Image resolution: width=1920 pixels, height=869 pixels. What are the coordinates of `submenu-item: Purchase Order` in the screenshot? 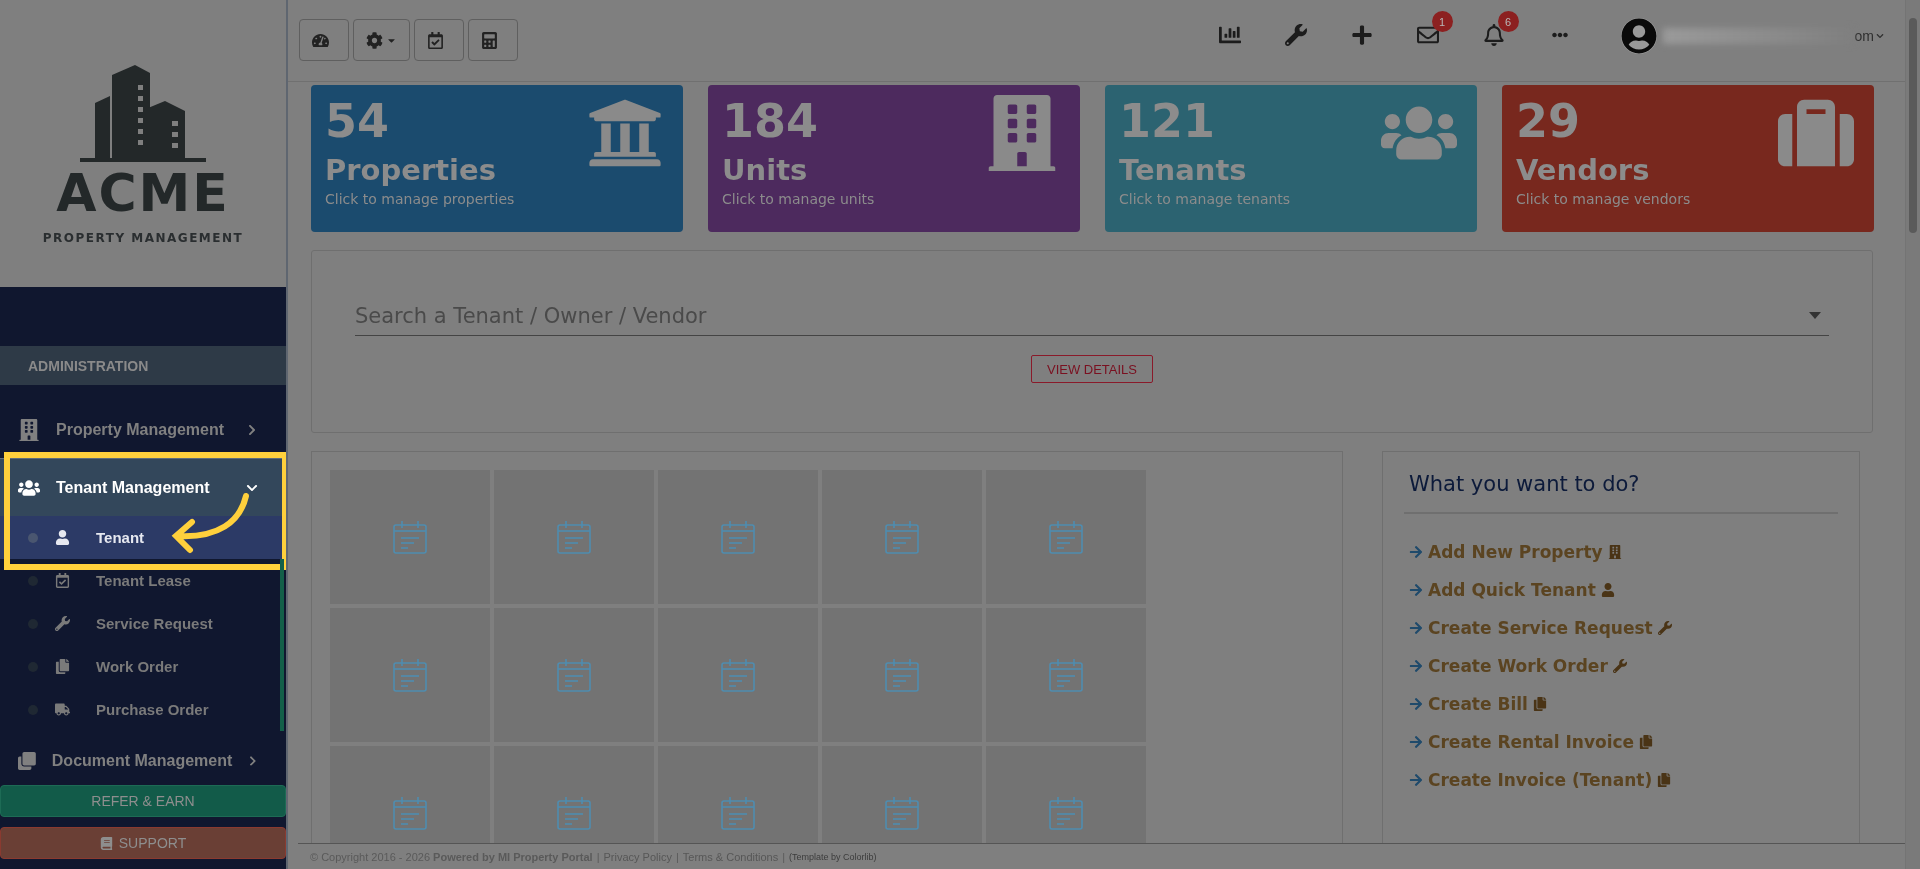 It's located at (140, 709).